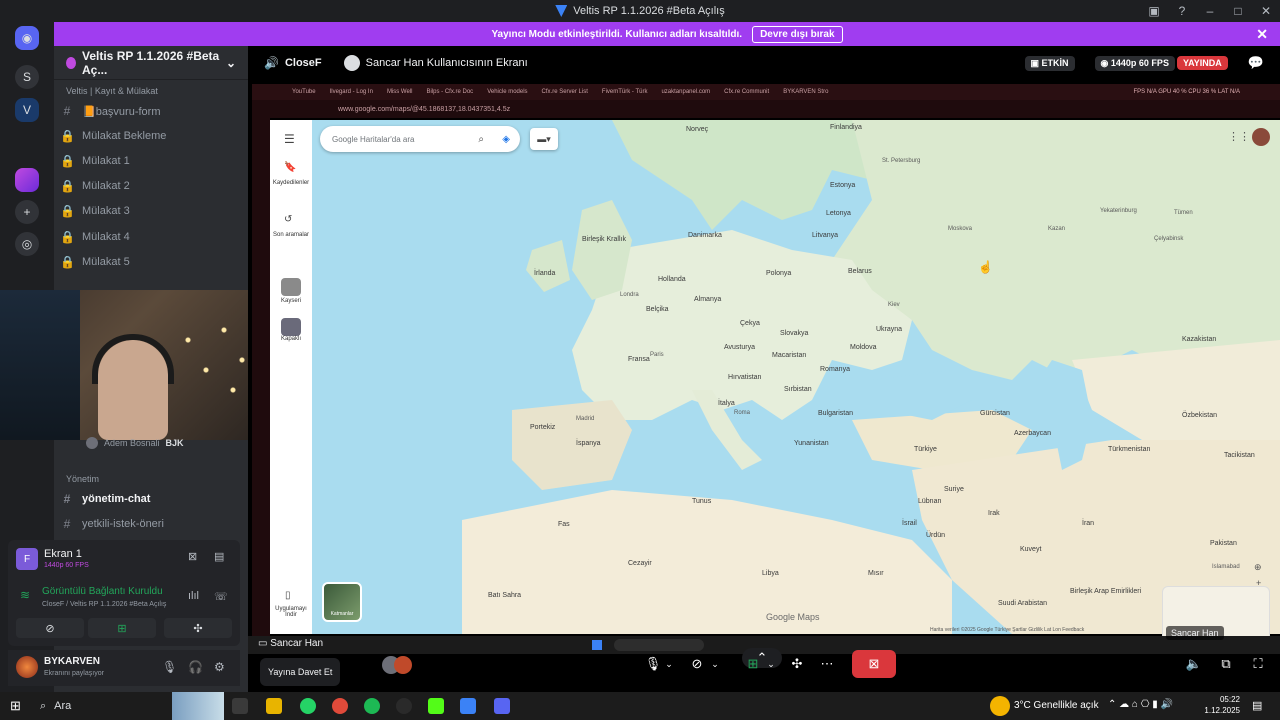 The height and width of the screenshot is (720, 1280). I want to click on channel-yetkili-istek-oneri: # yetkili-istek-öneri, so click(150, 524).